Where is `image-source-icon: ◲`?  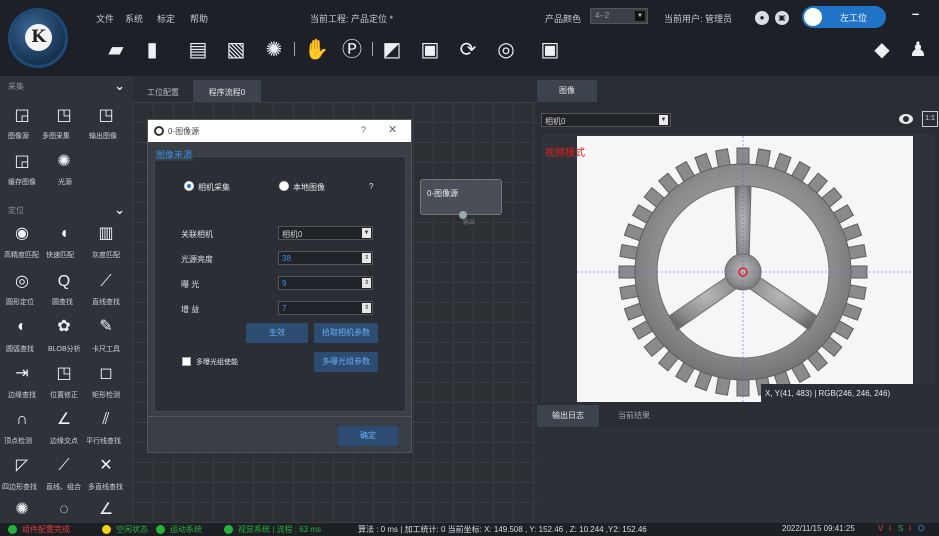 image-source-icon: ◲ is located at coordinates (22, 116).